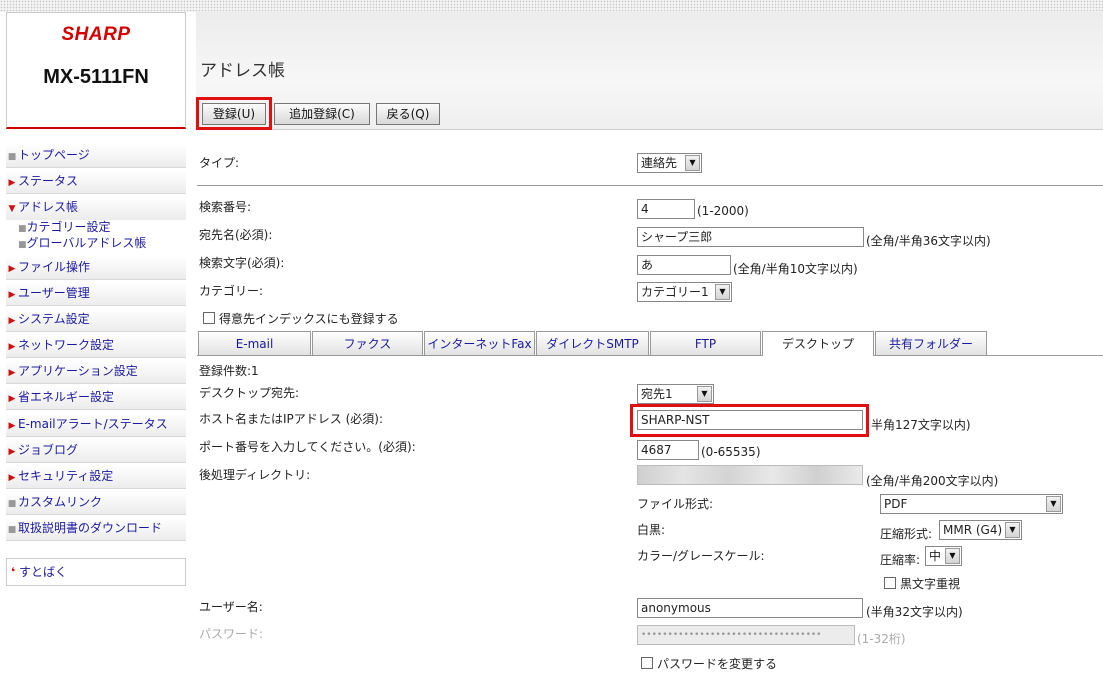  What do you see at coordinates (96, 182) in the screenshot?
I see `sidebar-item-status: ▶ ステータス` at bounding box center [96, 182].